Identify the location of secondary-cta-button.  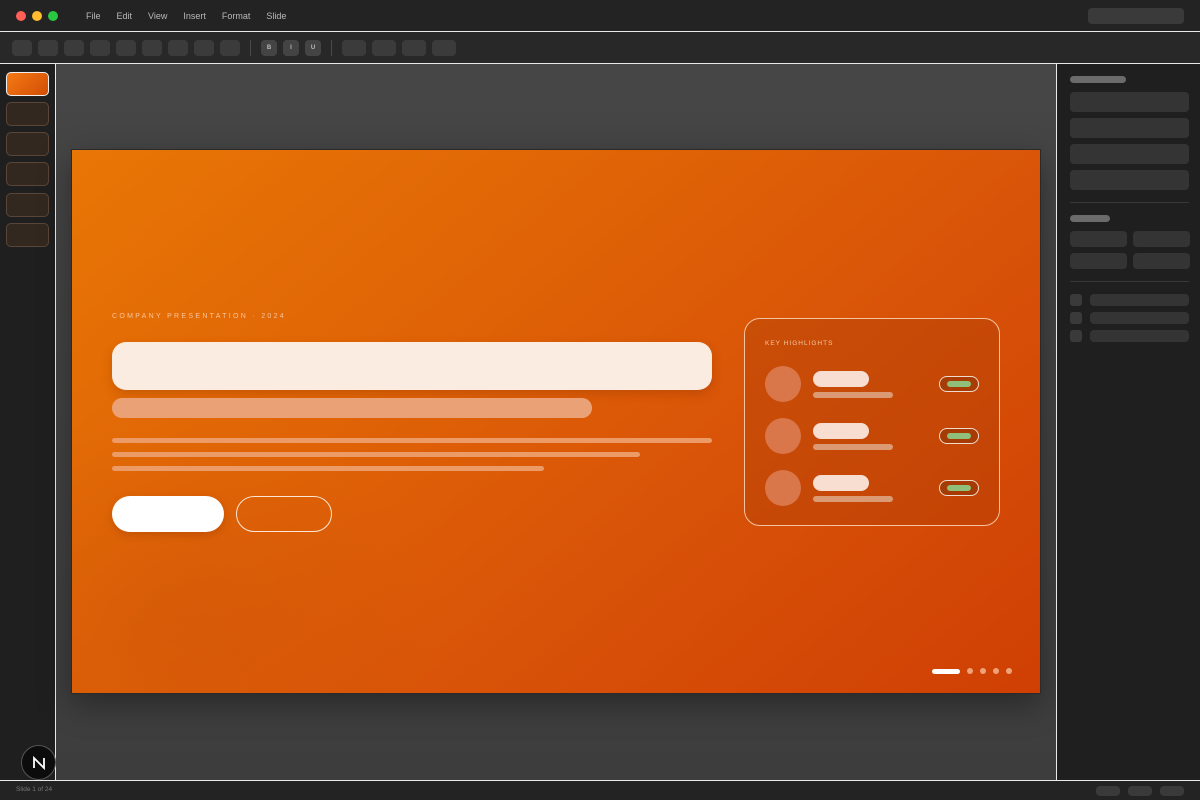
(284, 514).